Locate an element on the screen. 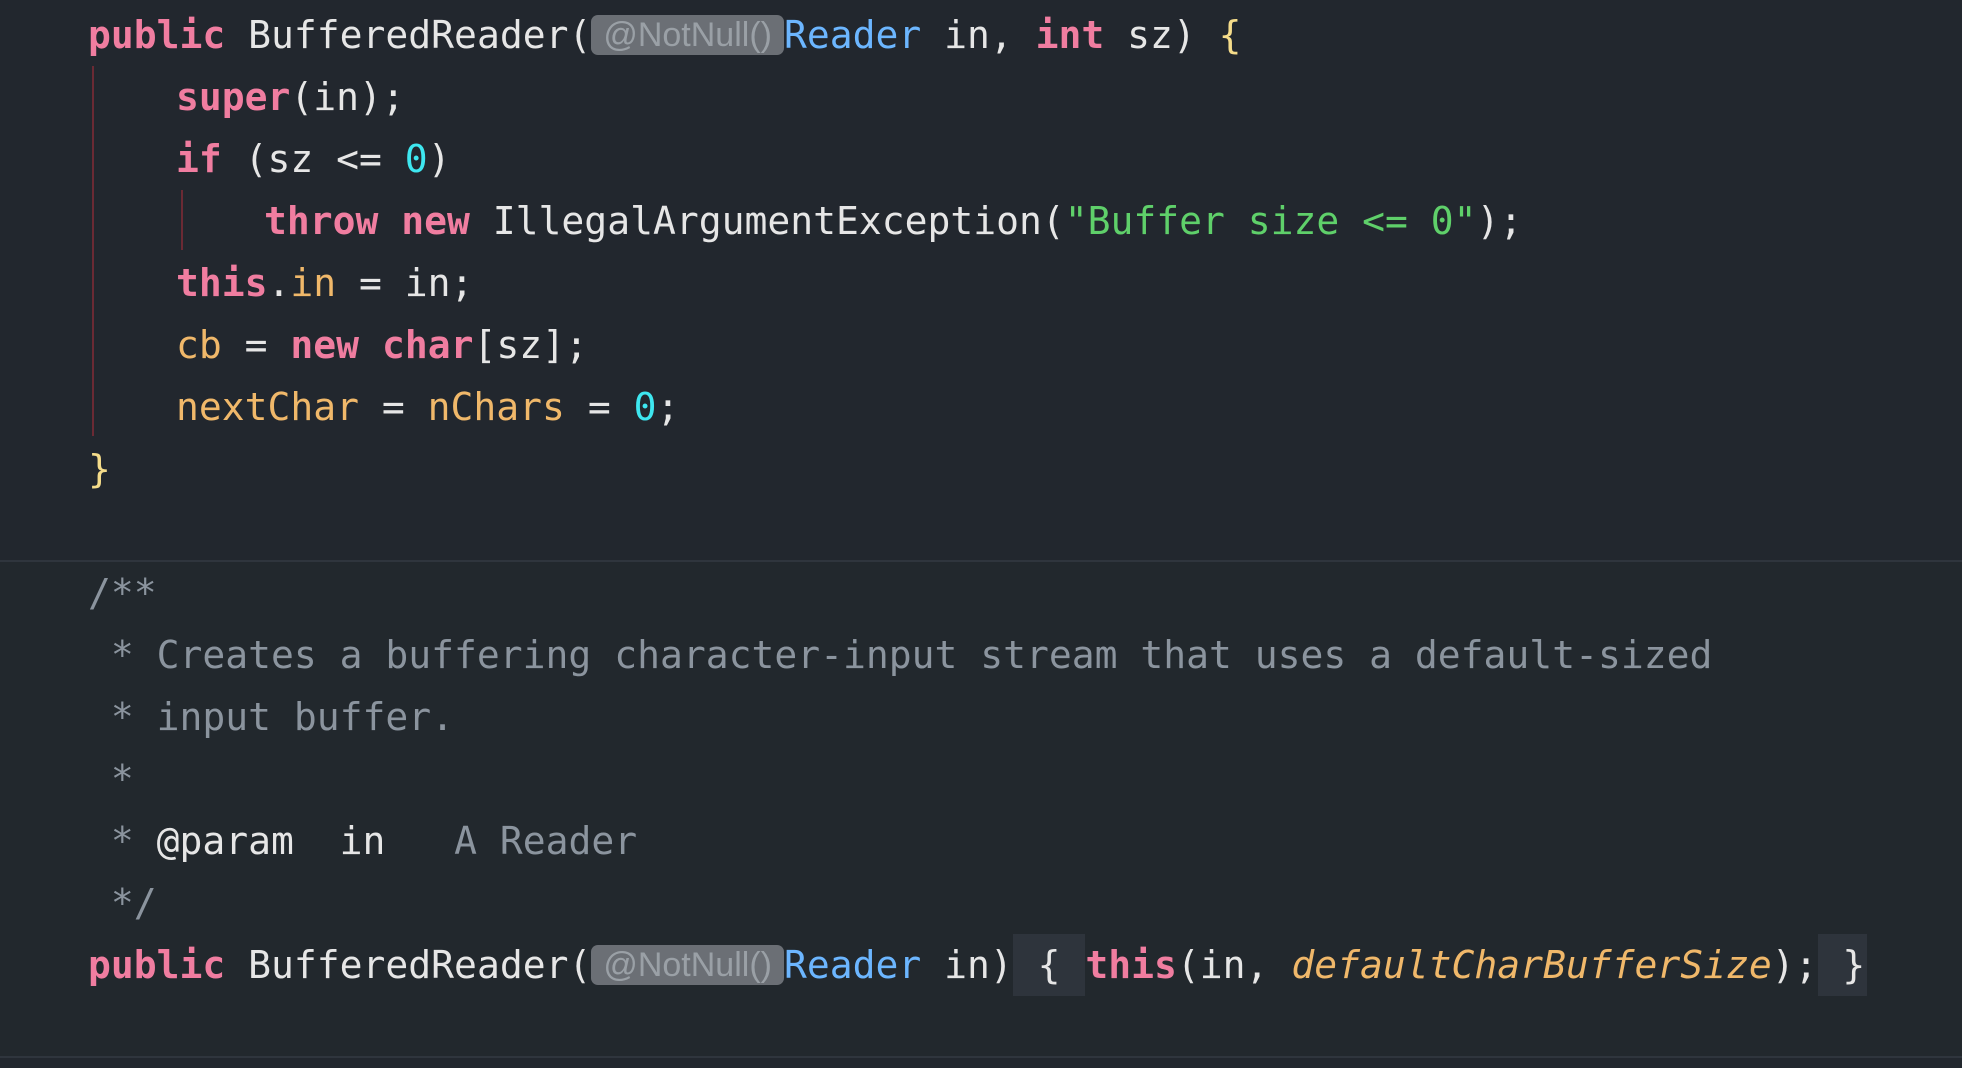  code-line-super: super(in); is located at coordinates (290, 97).